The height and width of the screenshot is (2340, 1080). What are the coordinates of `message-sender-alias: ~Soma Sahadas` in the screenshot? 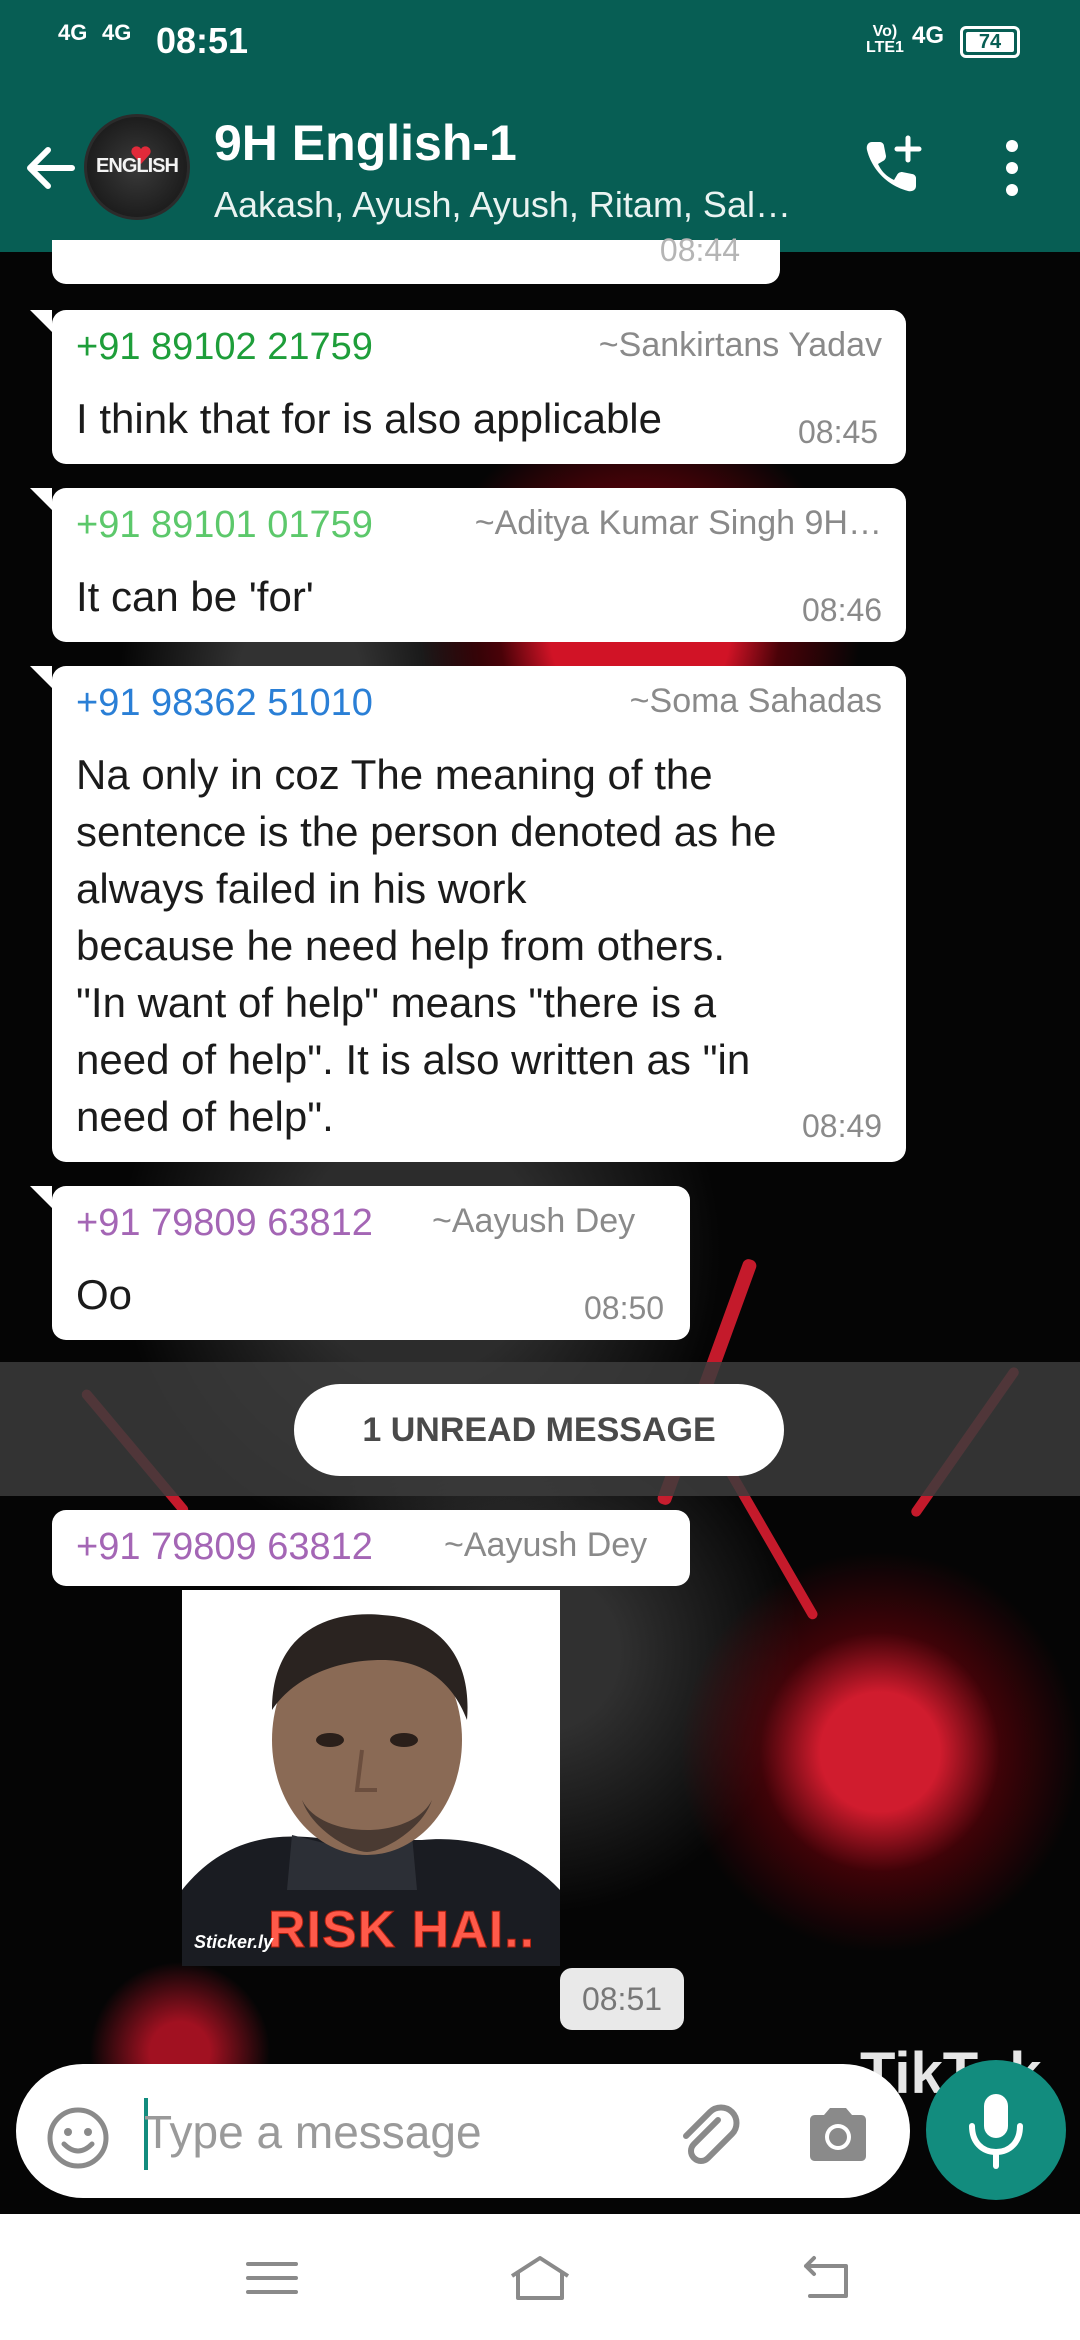 It's located at (755, 701).